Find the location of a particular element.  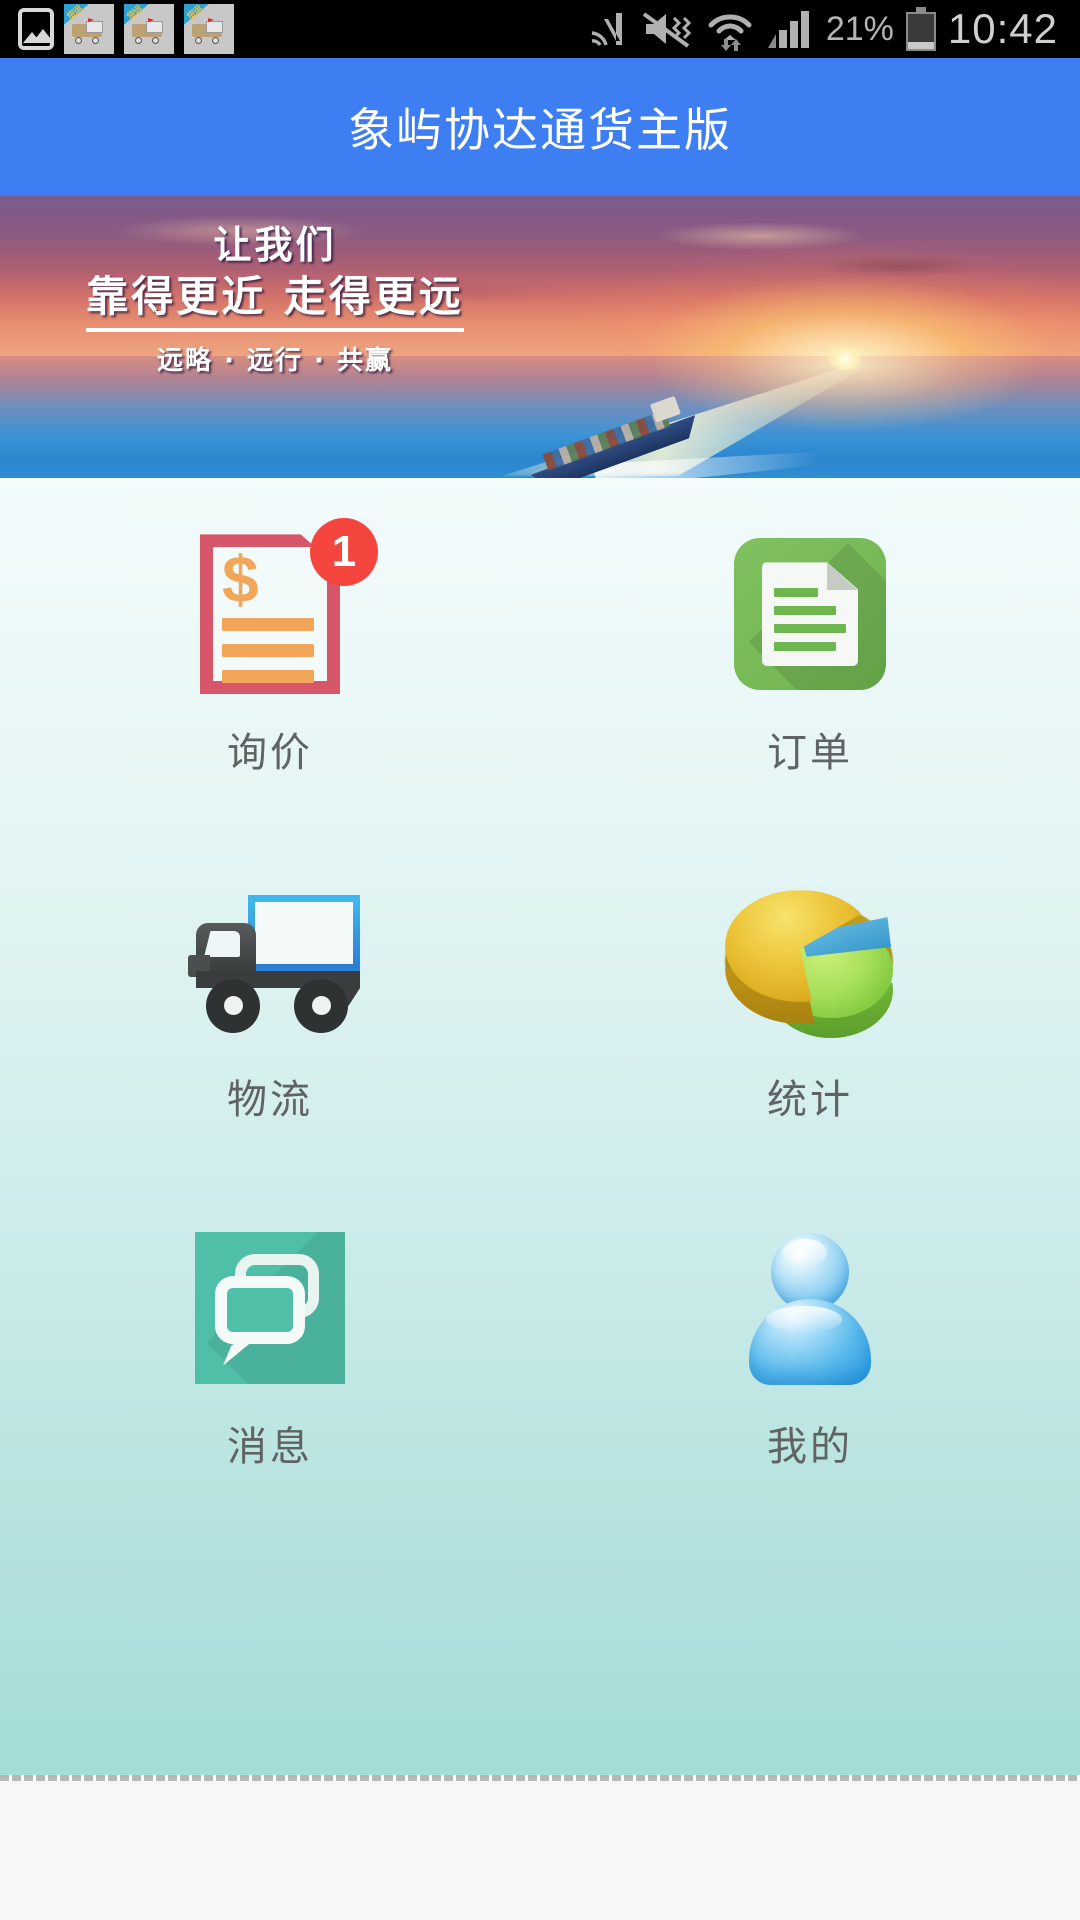

grid-item-statistics: 统计 is located at coordinates (810, 998).